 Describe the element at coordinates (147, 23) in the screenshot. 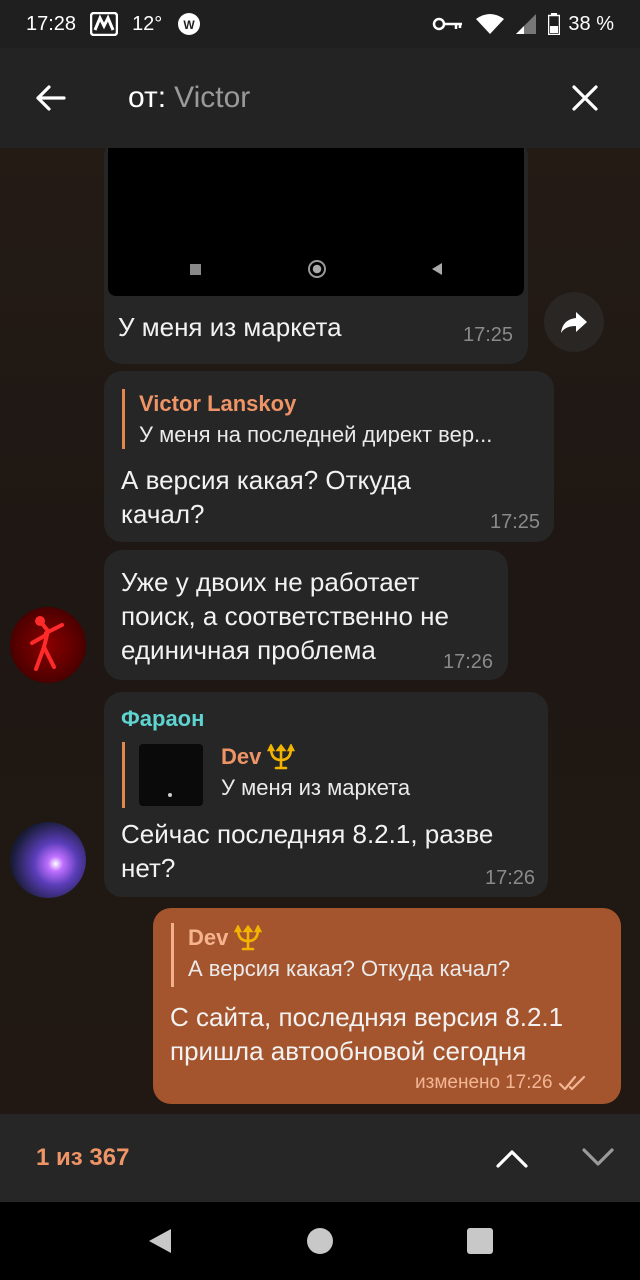

I see `status-temperature: 12°` at that location.